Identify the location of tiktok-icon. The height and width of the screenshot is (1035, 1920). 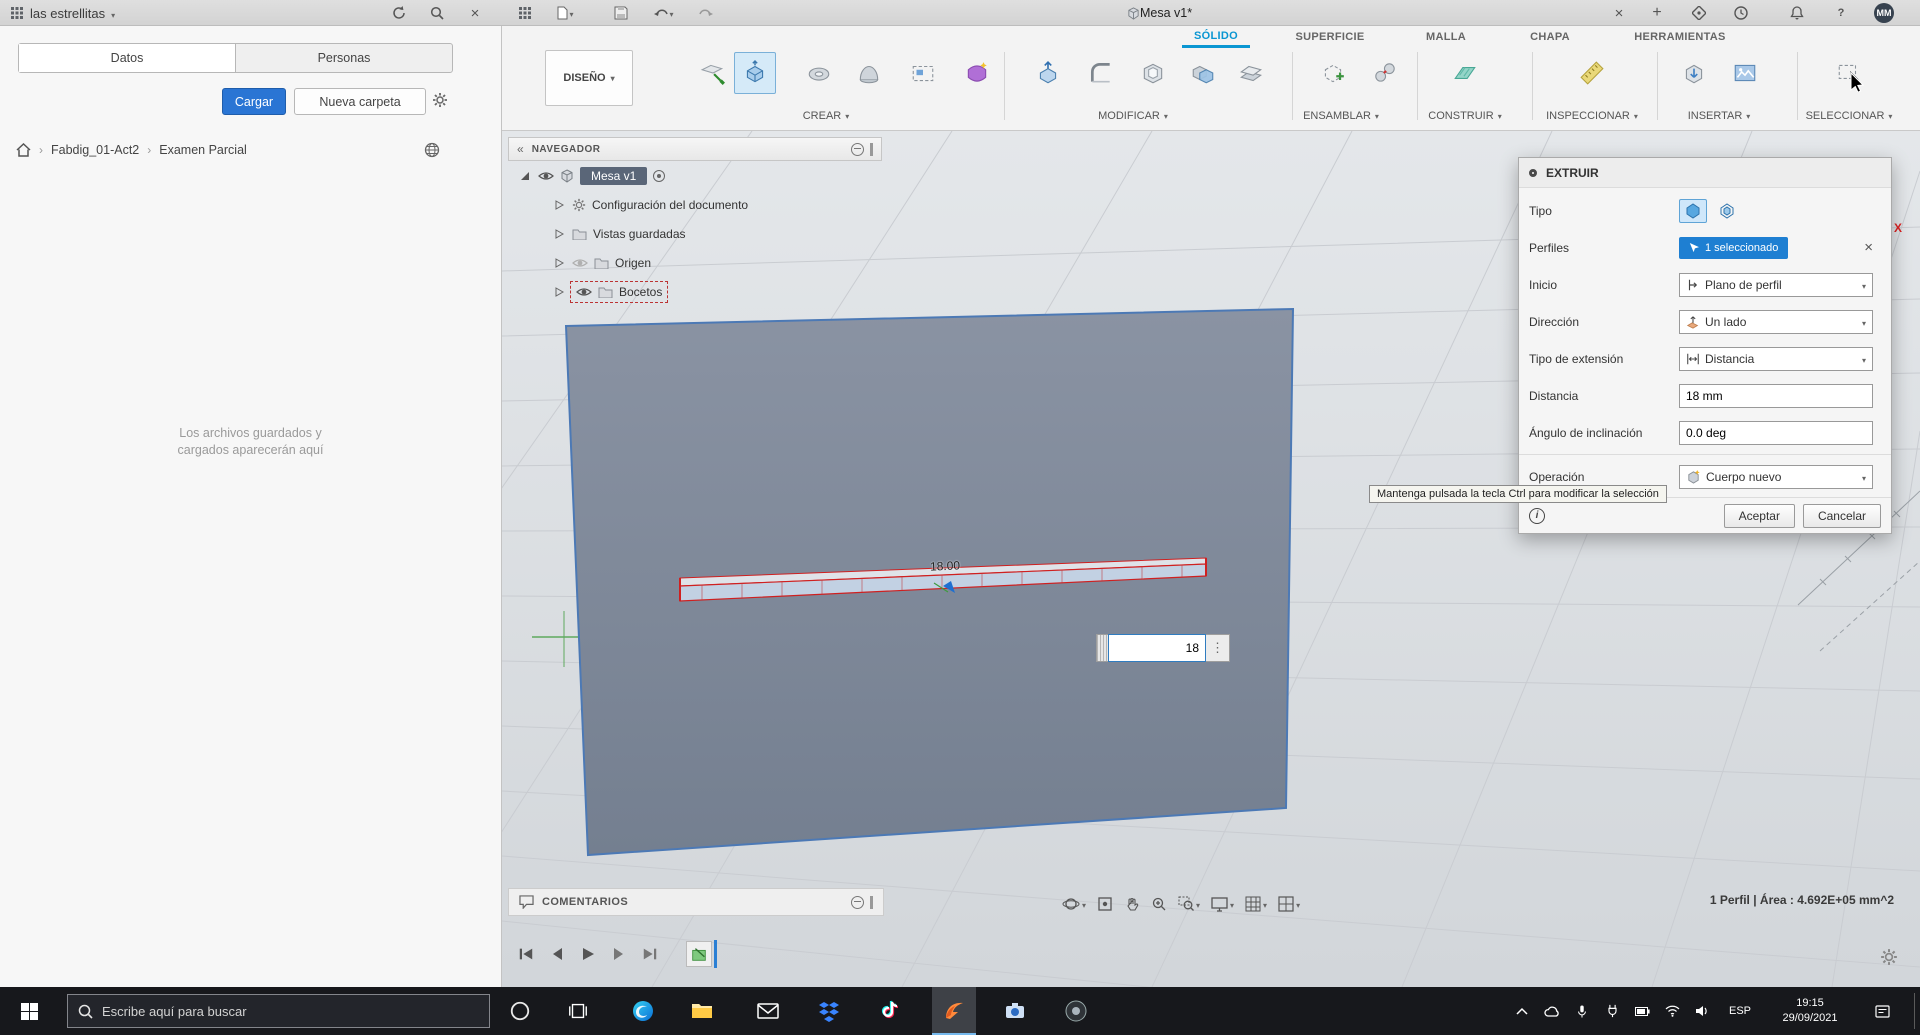
(890, 1011).